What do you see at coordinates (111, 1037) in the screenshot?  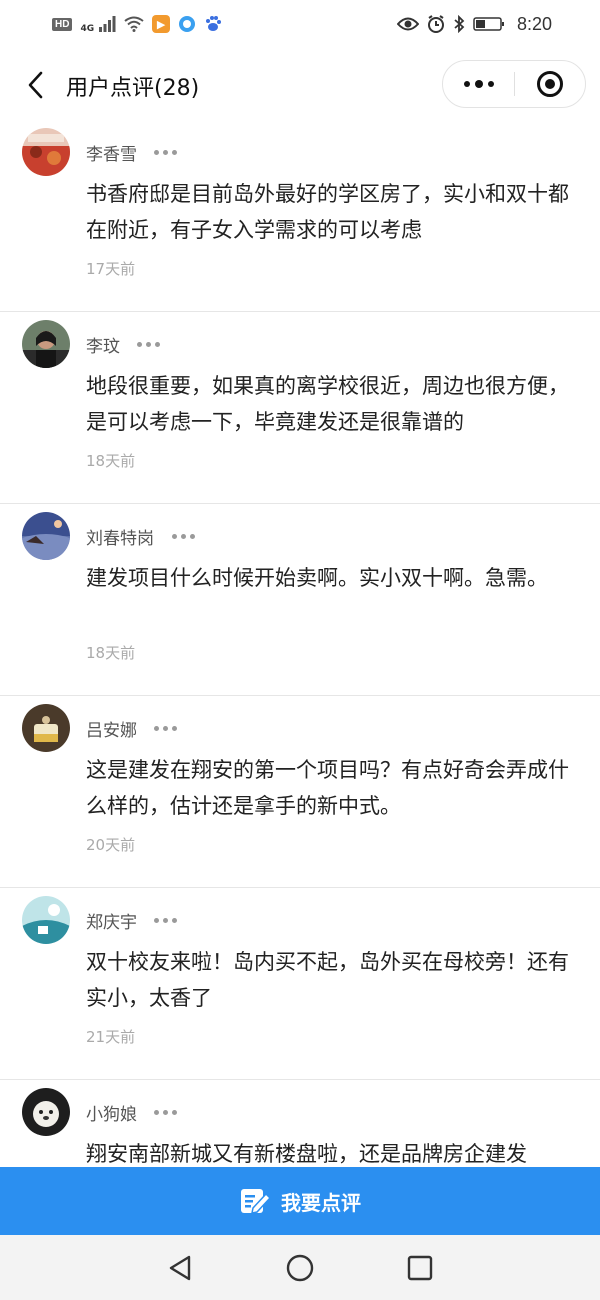 I see `review-time: 21天前` at bounding box center [111, 1037].